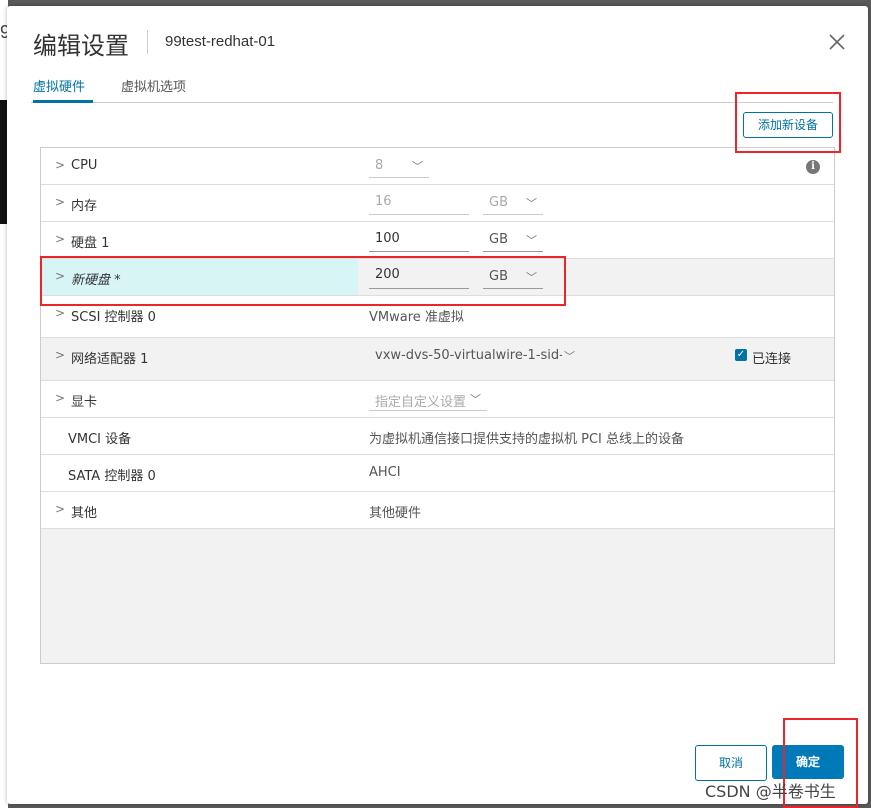  What do you see at coordinates (84, 513) in the screenshot?
I see `row-label: 其他` at bounding box center [84, 513].